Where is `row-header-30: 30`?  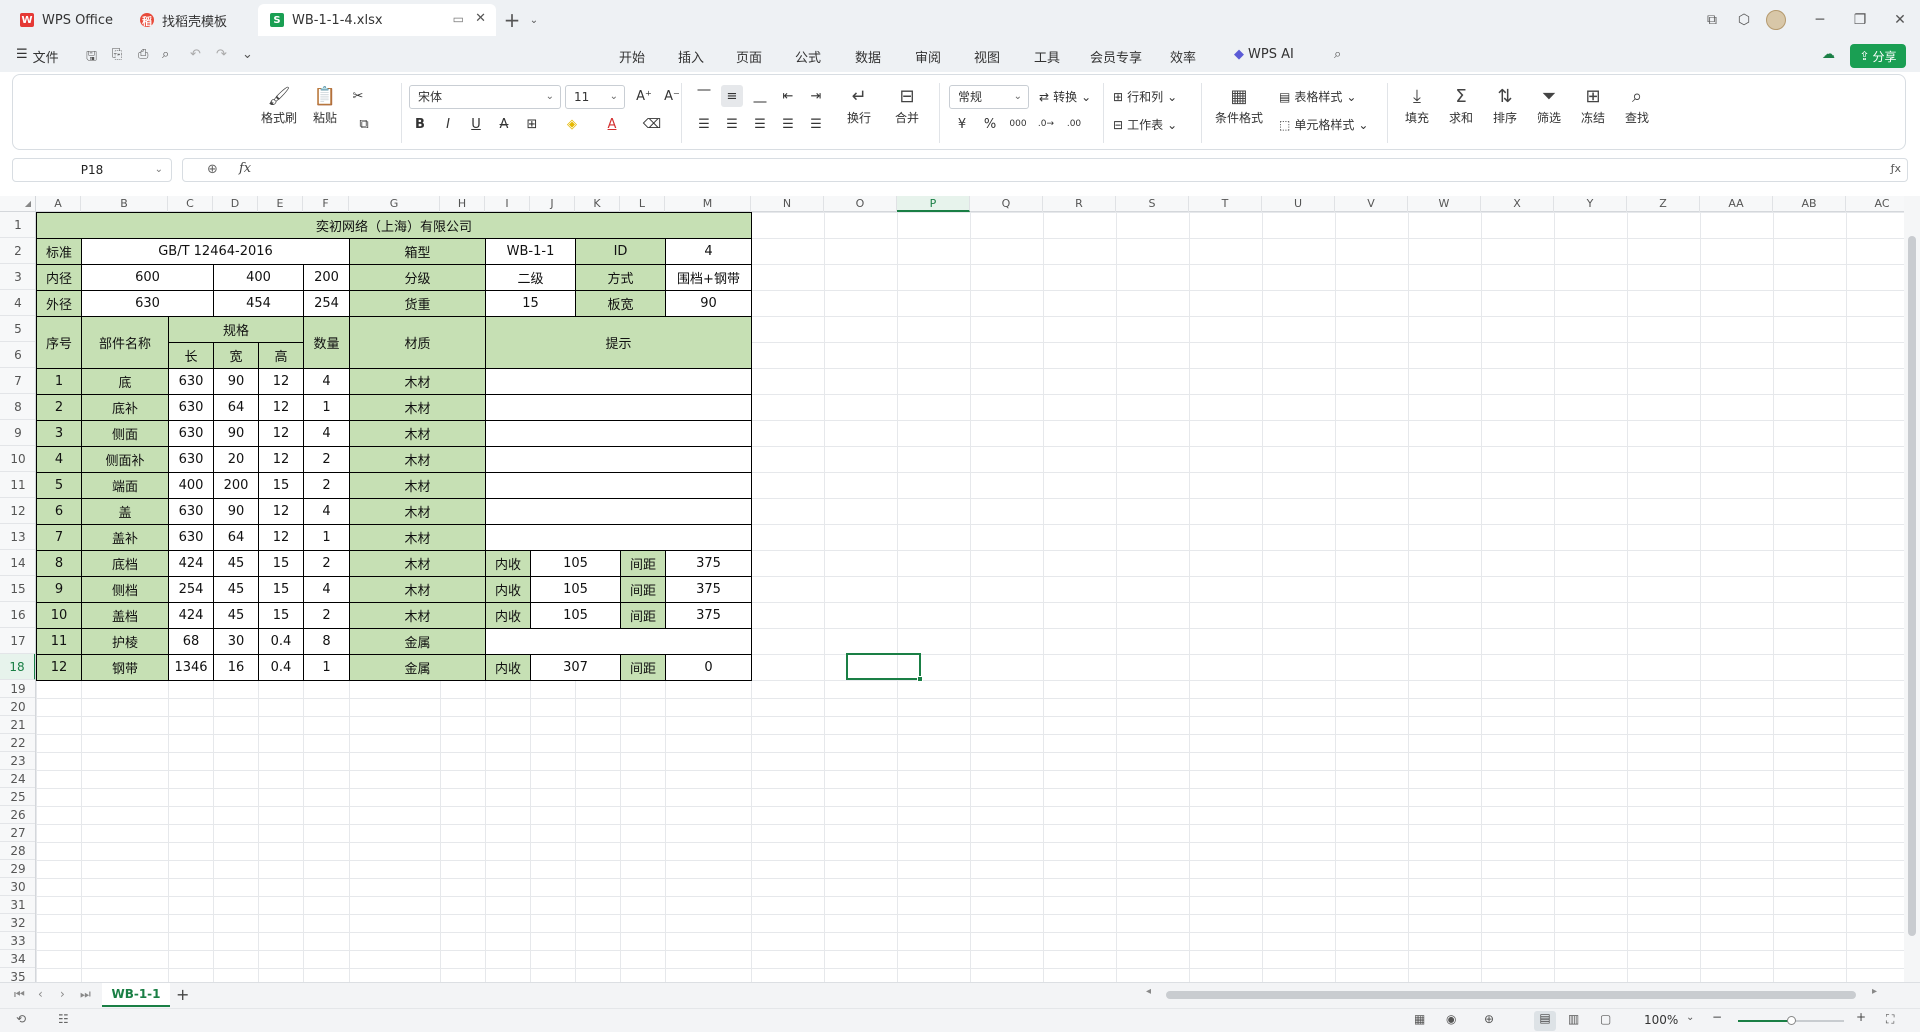 row-header-30: 30 is located at coordinates (17, 887).